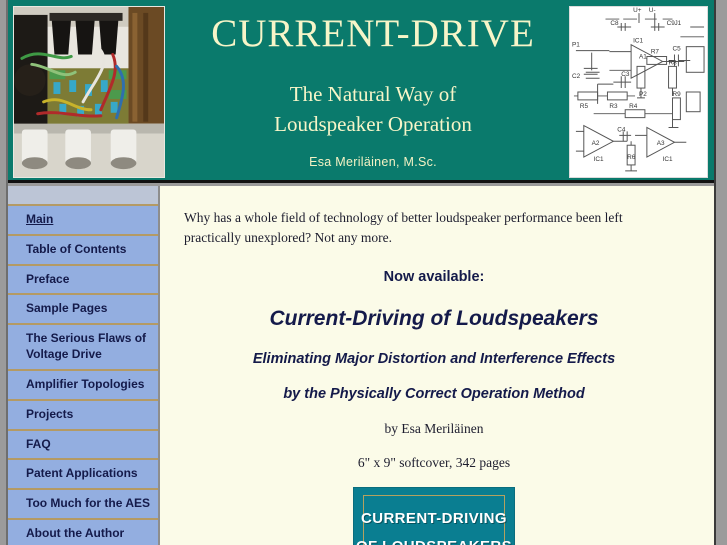 The width and height of the screenshot is (727, 545). I want to click on amplifier-photo, so click(89, 92).